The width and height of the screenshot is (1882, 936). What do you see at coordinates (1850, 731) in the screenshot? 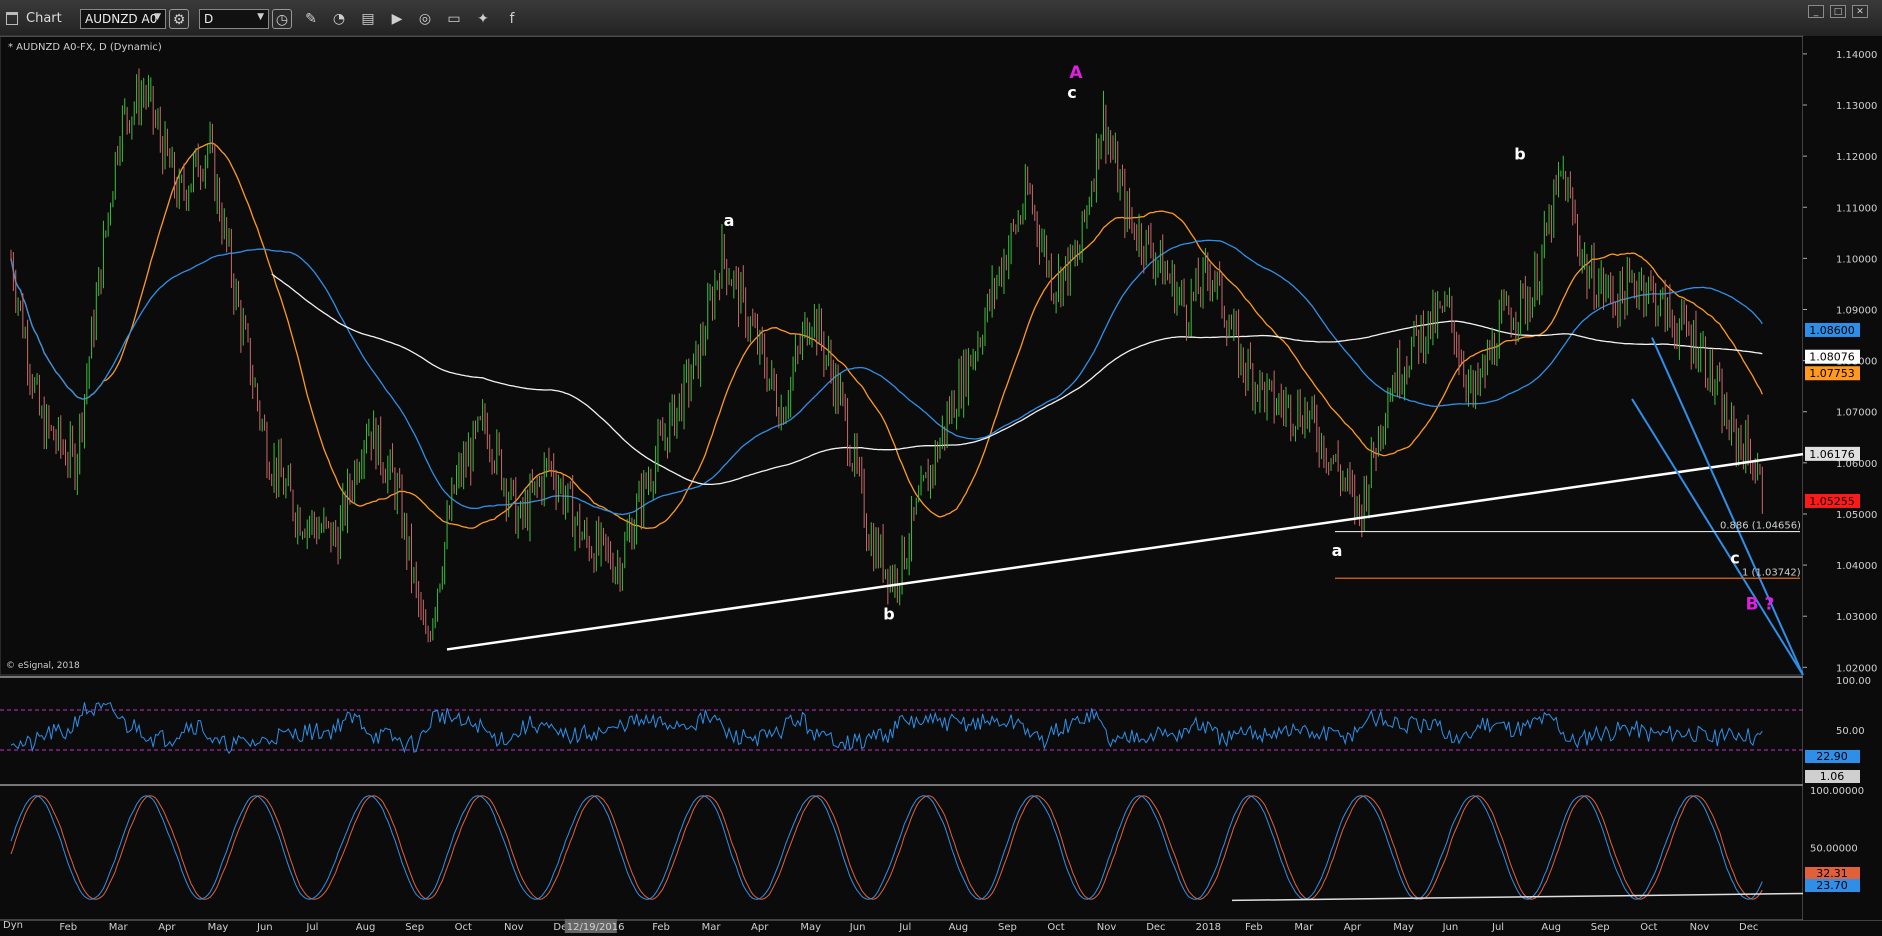
I see `rsi-tick-label: 50.00` at bounding box center [1850, 731].